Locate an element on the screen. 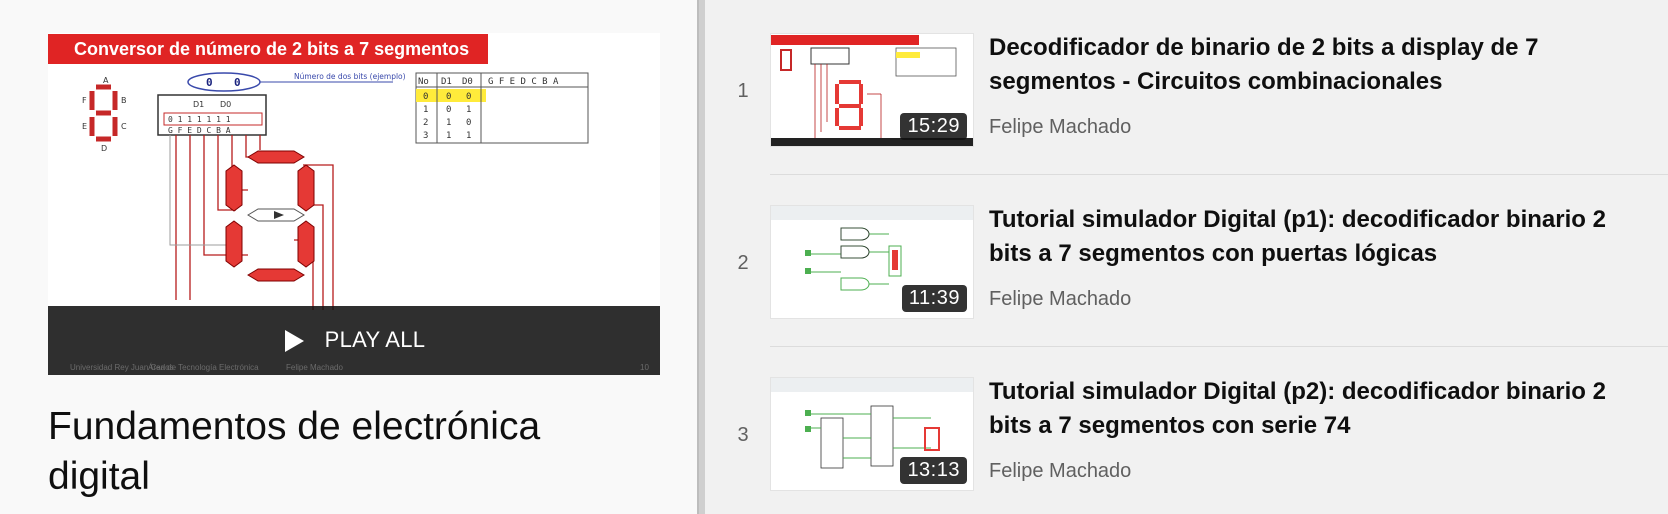  play-all-label: PLAY ALL is located at coordinates (375, 339).